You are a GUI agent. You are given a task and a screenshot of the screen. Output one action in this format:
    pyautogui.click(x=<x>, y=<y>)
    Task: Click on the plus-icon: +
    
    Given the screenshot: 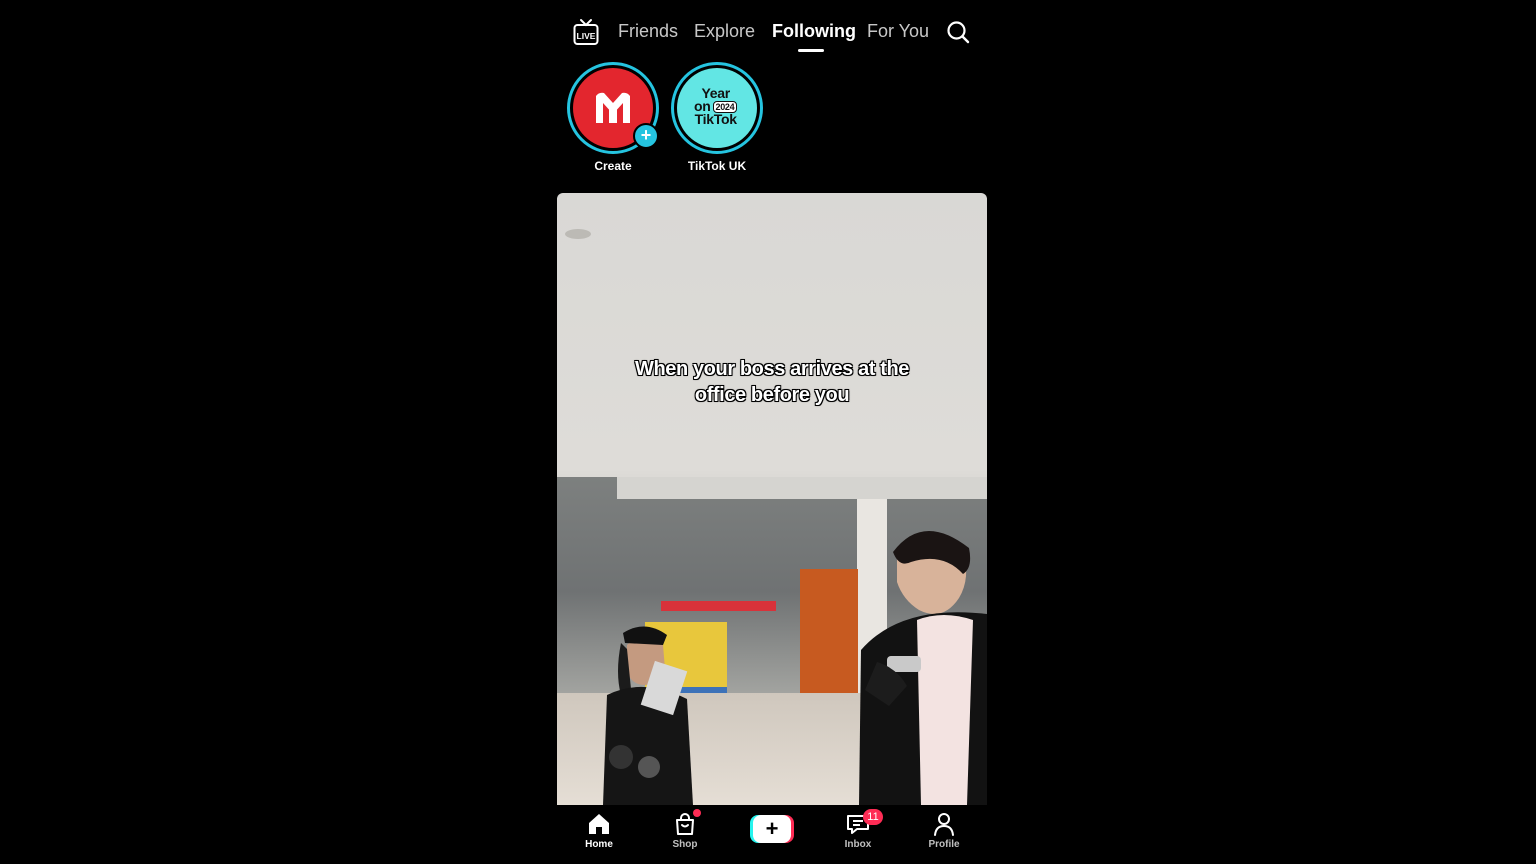 What is the action you would take?
    pyautogui.click(x=772, y=829)
    